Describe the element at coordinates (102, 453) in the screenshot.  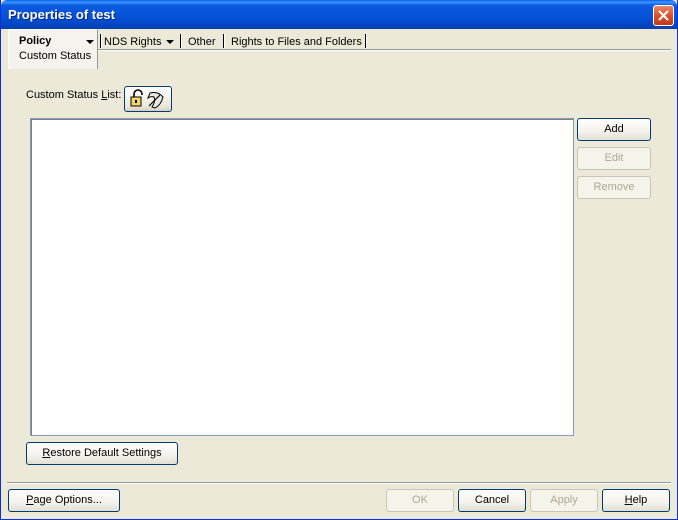
I see `restore-default-settings-button: Restore Default Settings` at that location.